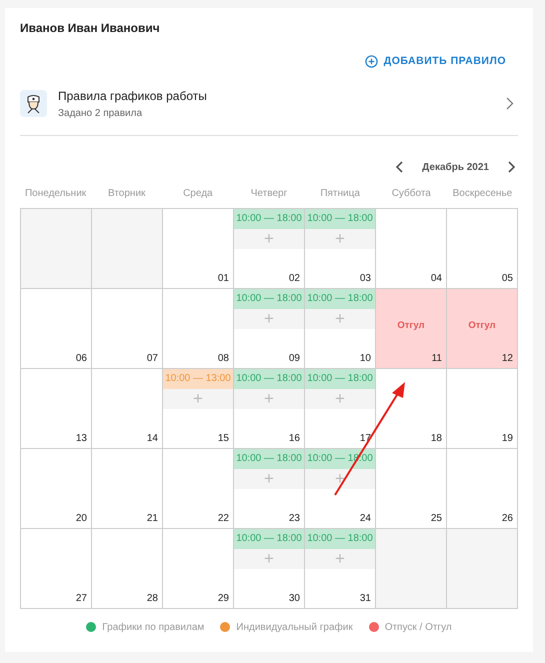  Describe the element at coordinates (365, 279) in the screenshot. I see `day-number: 03` at that location.